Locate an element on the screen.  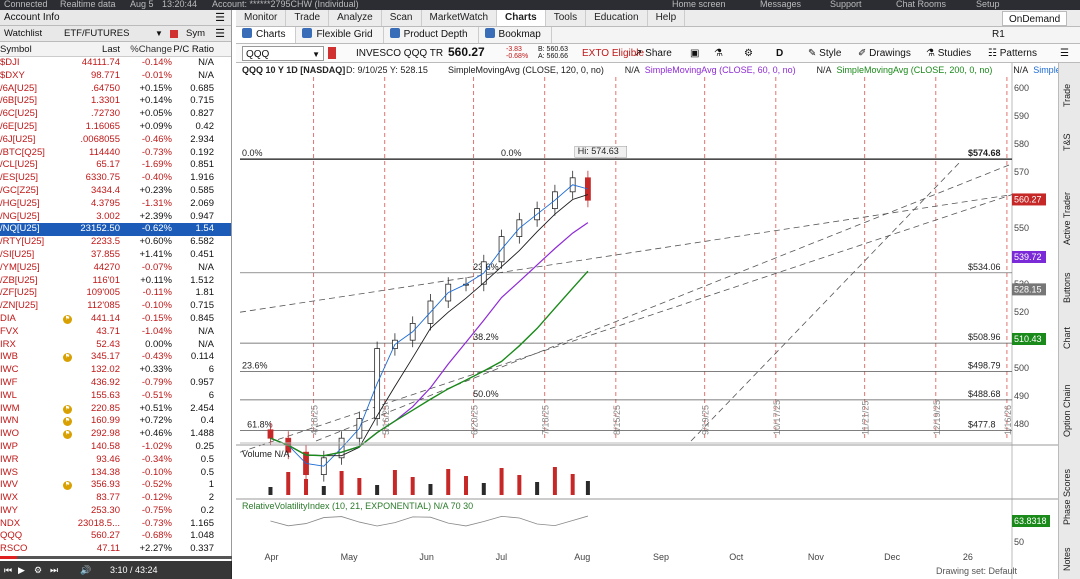
symbol-input: QQQ ▼ is located at coordinates (283, 53).